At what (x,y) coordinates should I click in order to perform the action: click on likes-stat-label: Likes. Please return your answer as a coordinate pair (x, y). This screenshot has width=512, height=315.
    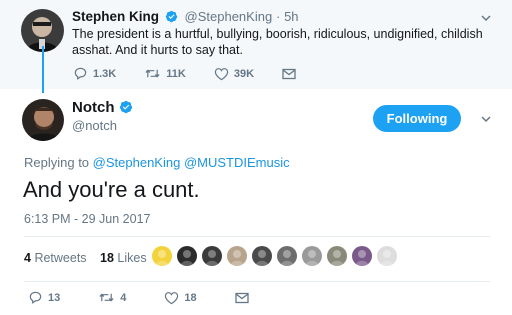
    Looking at the image, I should click on (132, 258).